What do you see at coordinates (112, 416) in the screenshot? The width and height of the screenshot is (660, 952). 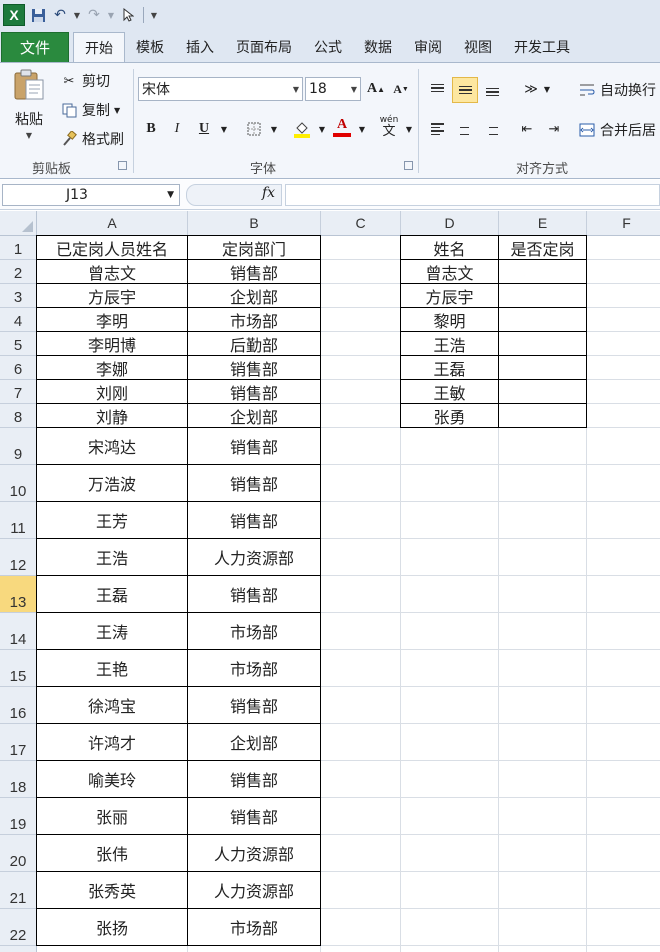 I see `name-cell: 刘静` at bounding box center [112, 416].